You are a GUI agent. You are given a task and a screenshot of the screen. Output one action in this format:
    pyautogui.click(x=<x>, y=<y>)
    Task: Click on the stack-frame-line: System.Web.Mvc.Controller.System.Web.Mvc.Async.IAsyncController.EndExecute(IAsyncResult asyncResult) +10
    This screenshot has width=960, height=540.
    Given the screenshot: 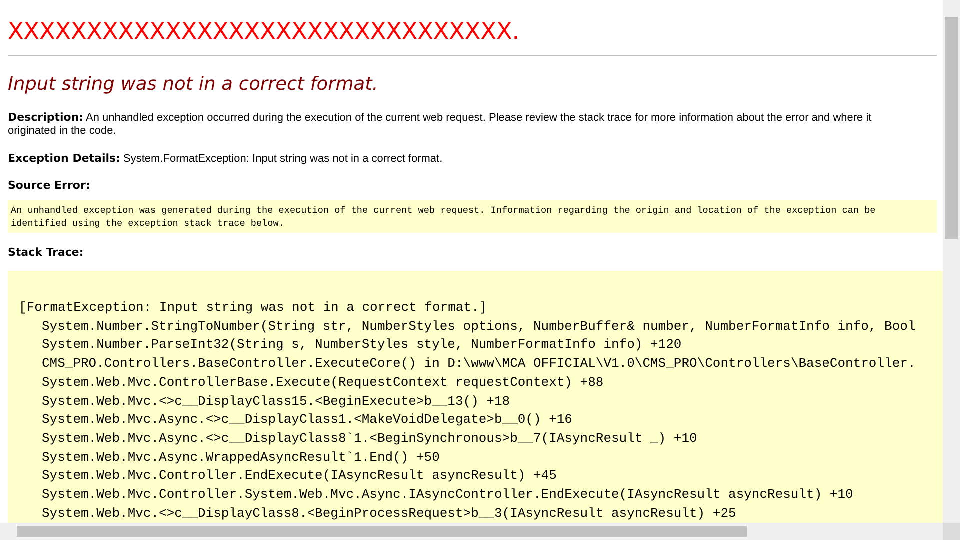 What is the action you would take?
    pyautogui.click(x=448, y=495)
    